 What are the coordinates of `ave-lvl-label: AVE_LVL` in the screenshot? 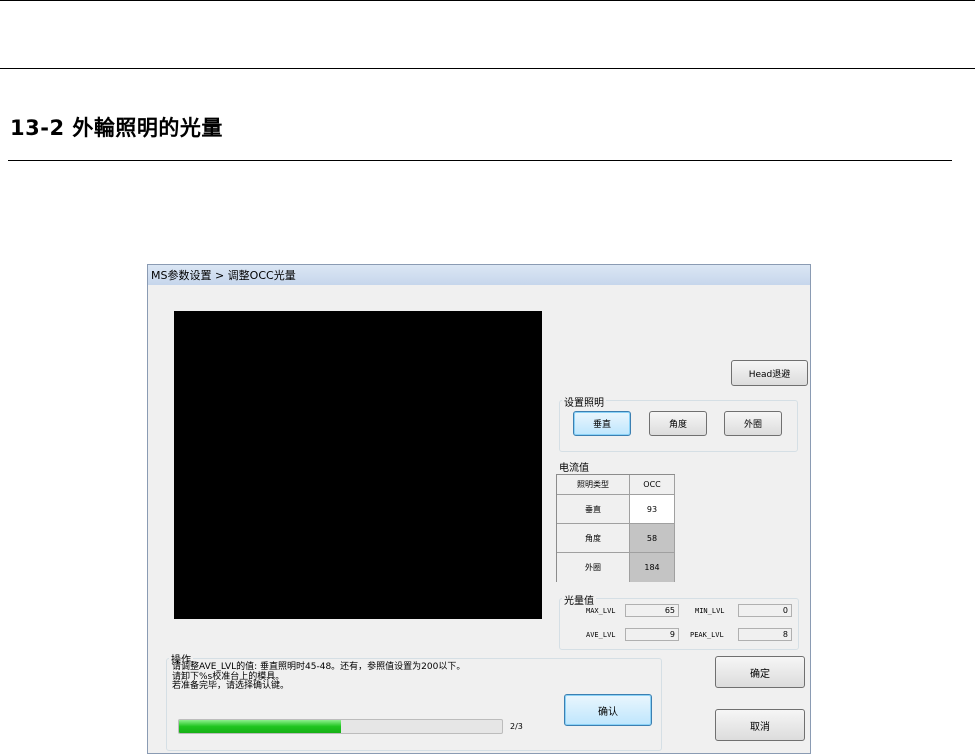 It's located at (601, 635).